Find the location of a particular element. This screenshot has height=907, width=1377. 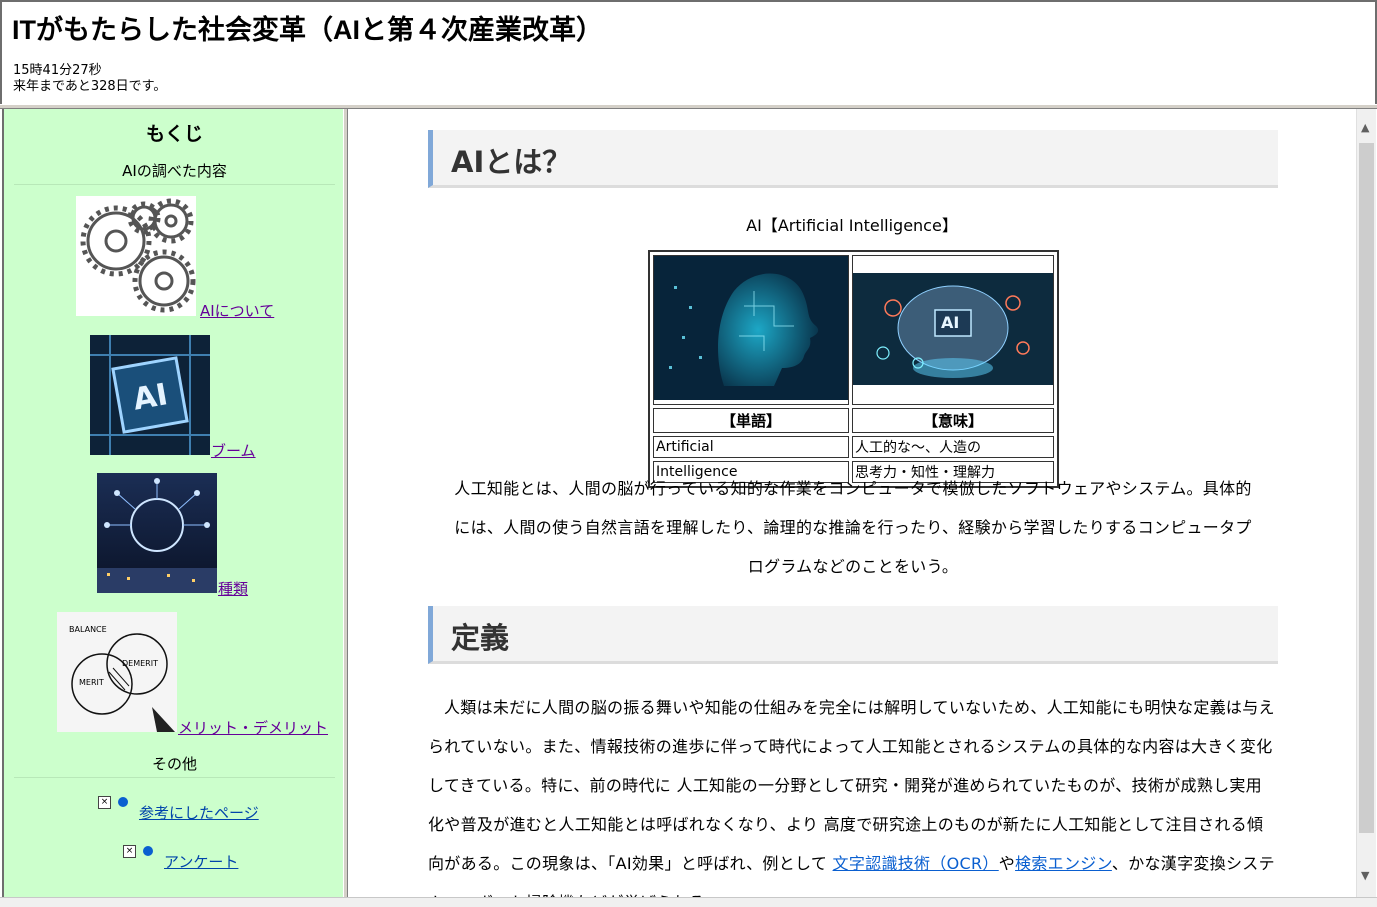

table-row: Artificial 人工的な～、人造の is located at coordinates (853, 447).